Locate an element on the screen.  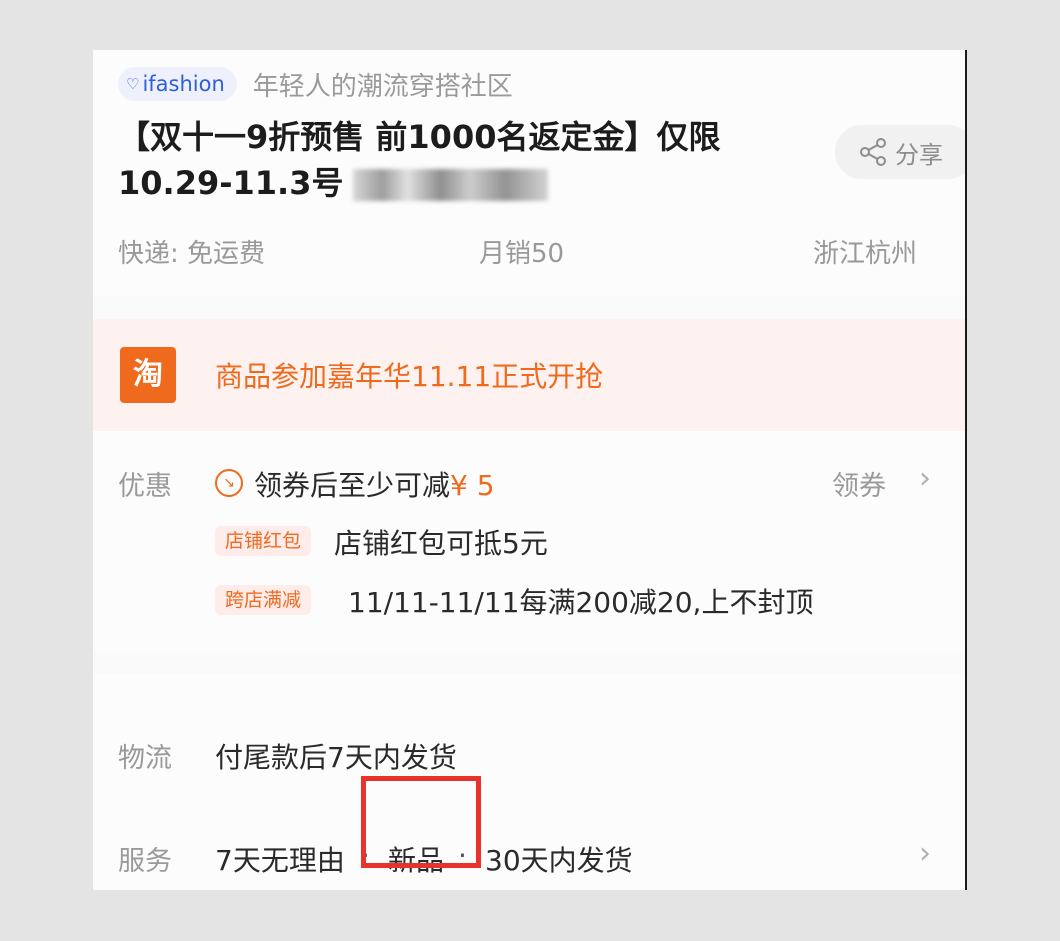
tag-cross-shop-discount: 跨店满减 is located at coordinates (263, 600).